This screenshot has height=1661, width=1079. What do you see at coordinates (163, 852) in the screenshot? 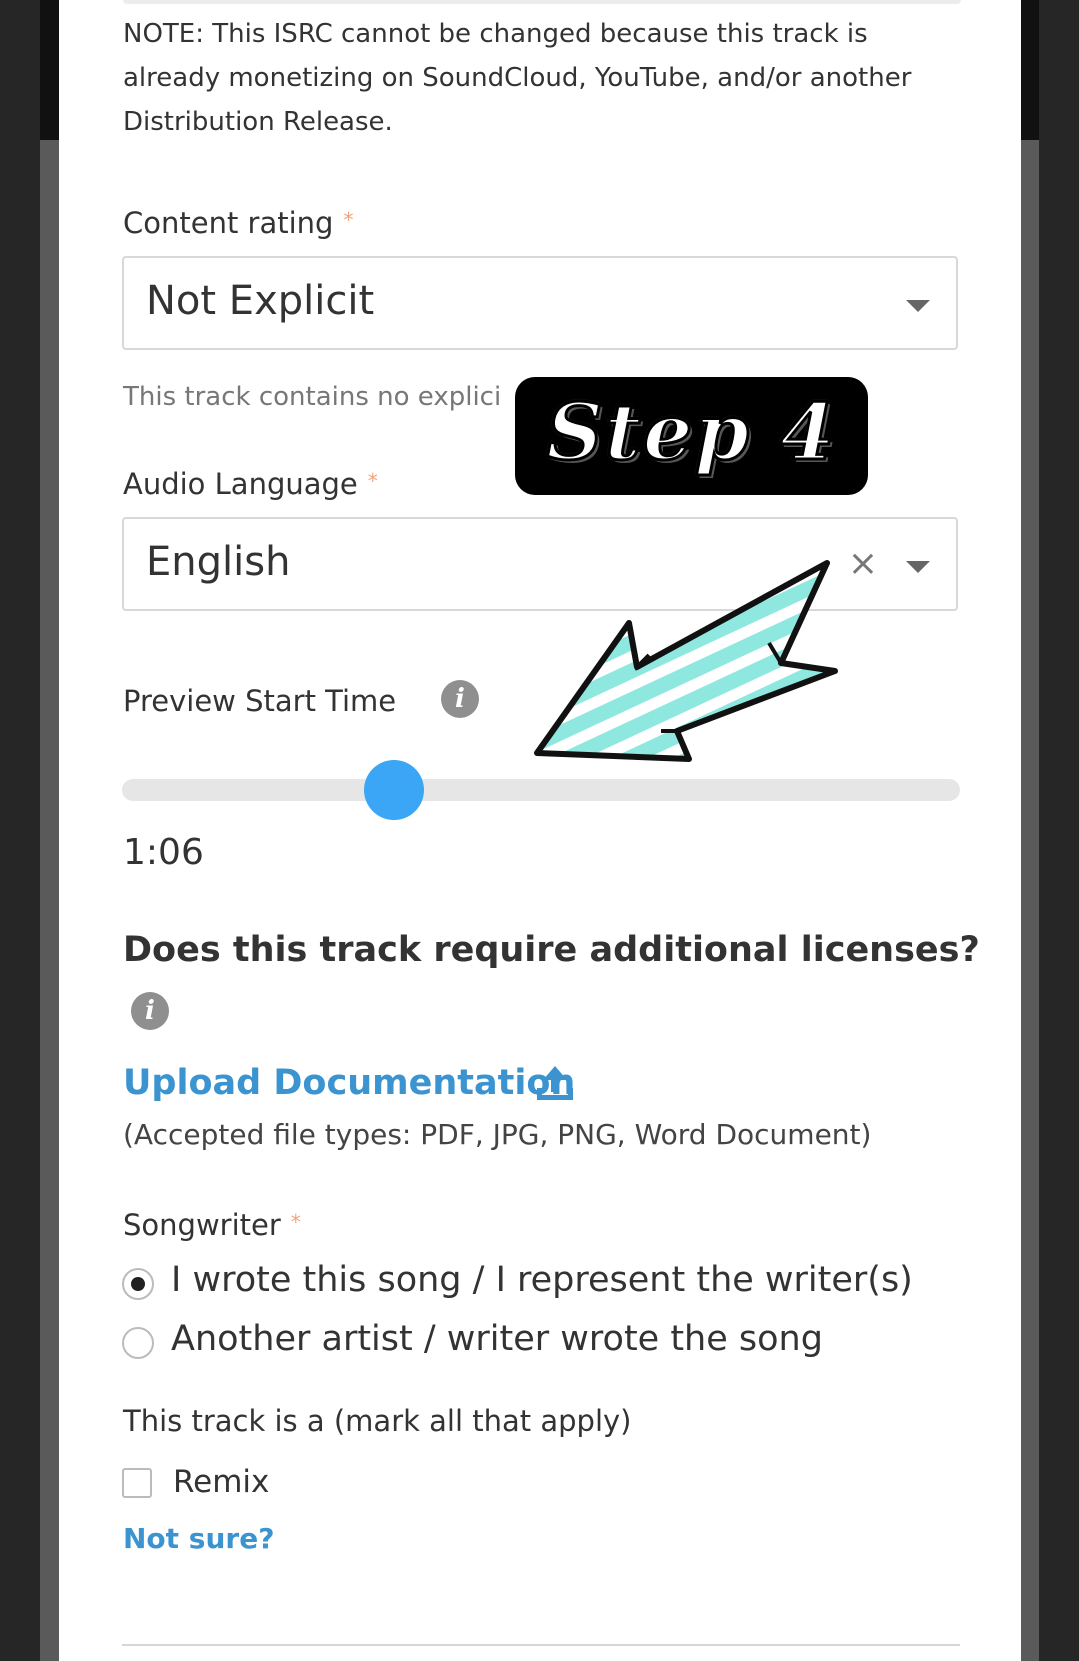
I see `preview-time: 1:06` at bounding box center [163, 852].